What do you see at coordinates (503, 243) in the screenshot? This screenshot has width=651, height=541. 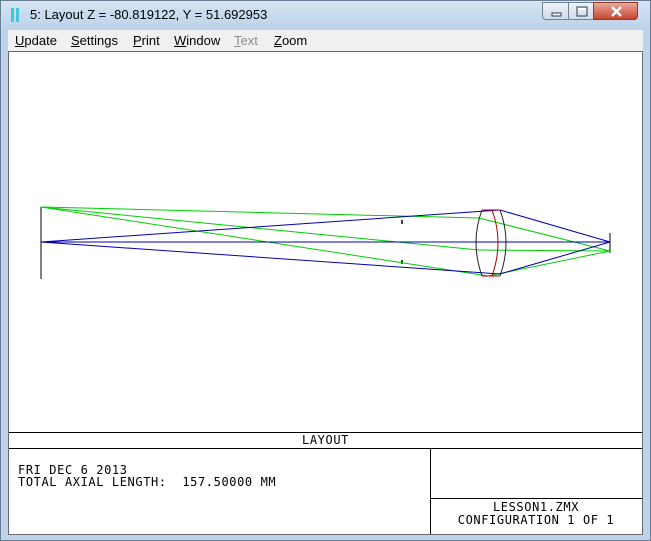 I see `lens-back-outline` at bounding box center [503, 243].